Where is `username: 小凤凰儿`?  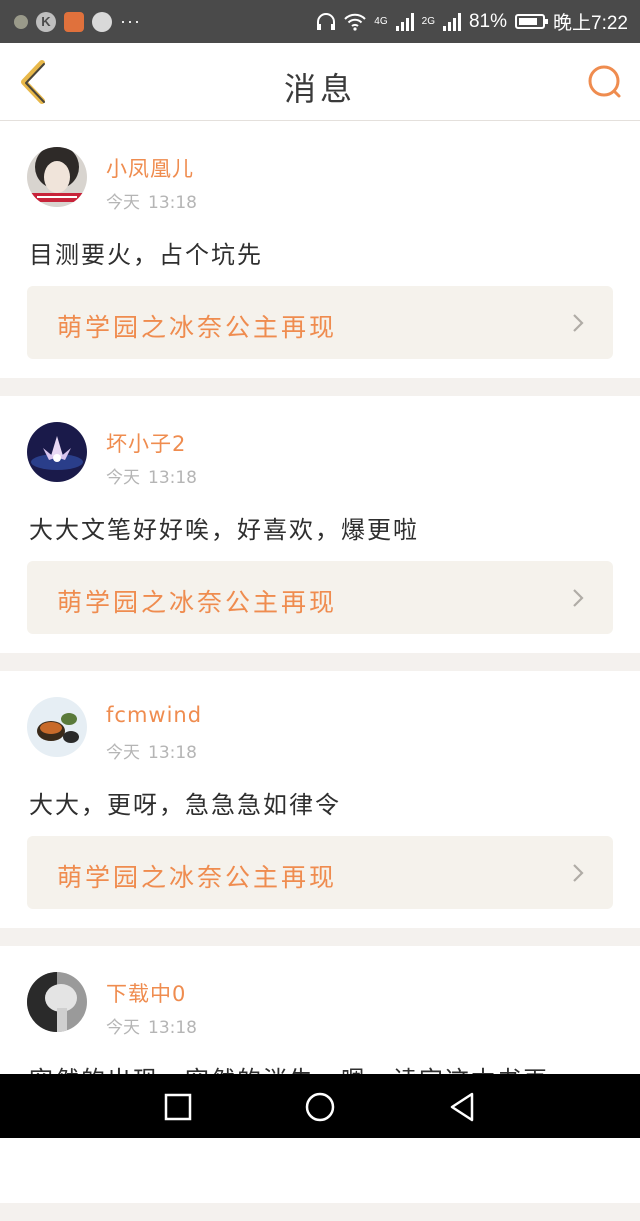
username: 小凤凰儿 is located at coordinates (150, 168).